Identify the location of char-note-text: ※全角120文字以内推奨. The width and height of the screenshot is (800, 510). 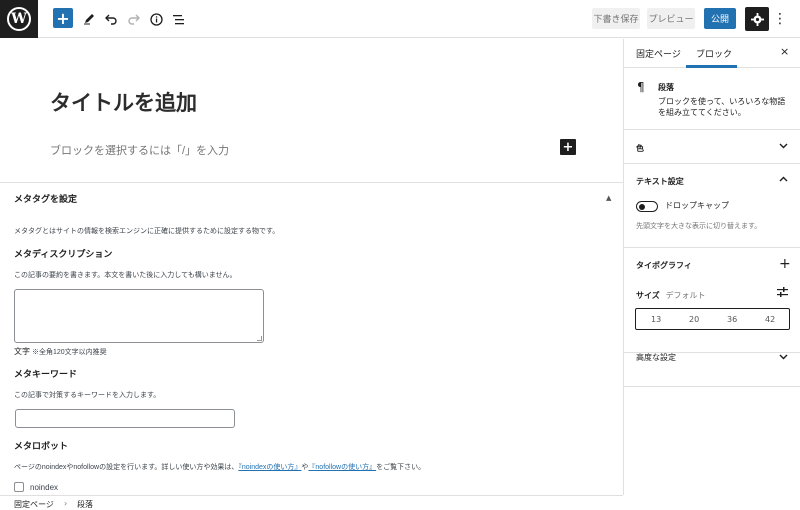
(69, 352).